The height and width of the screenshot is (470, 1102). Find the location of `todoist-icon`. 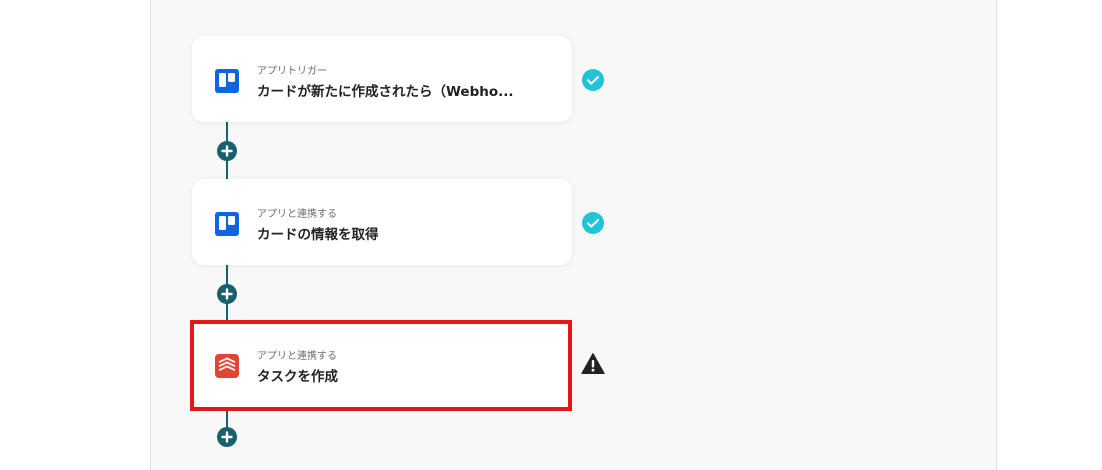

todoist-icon is located at coordinates (227, 366).